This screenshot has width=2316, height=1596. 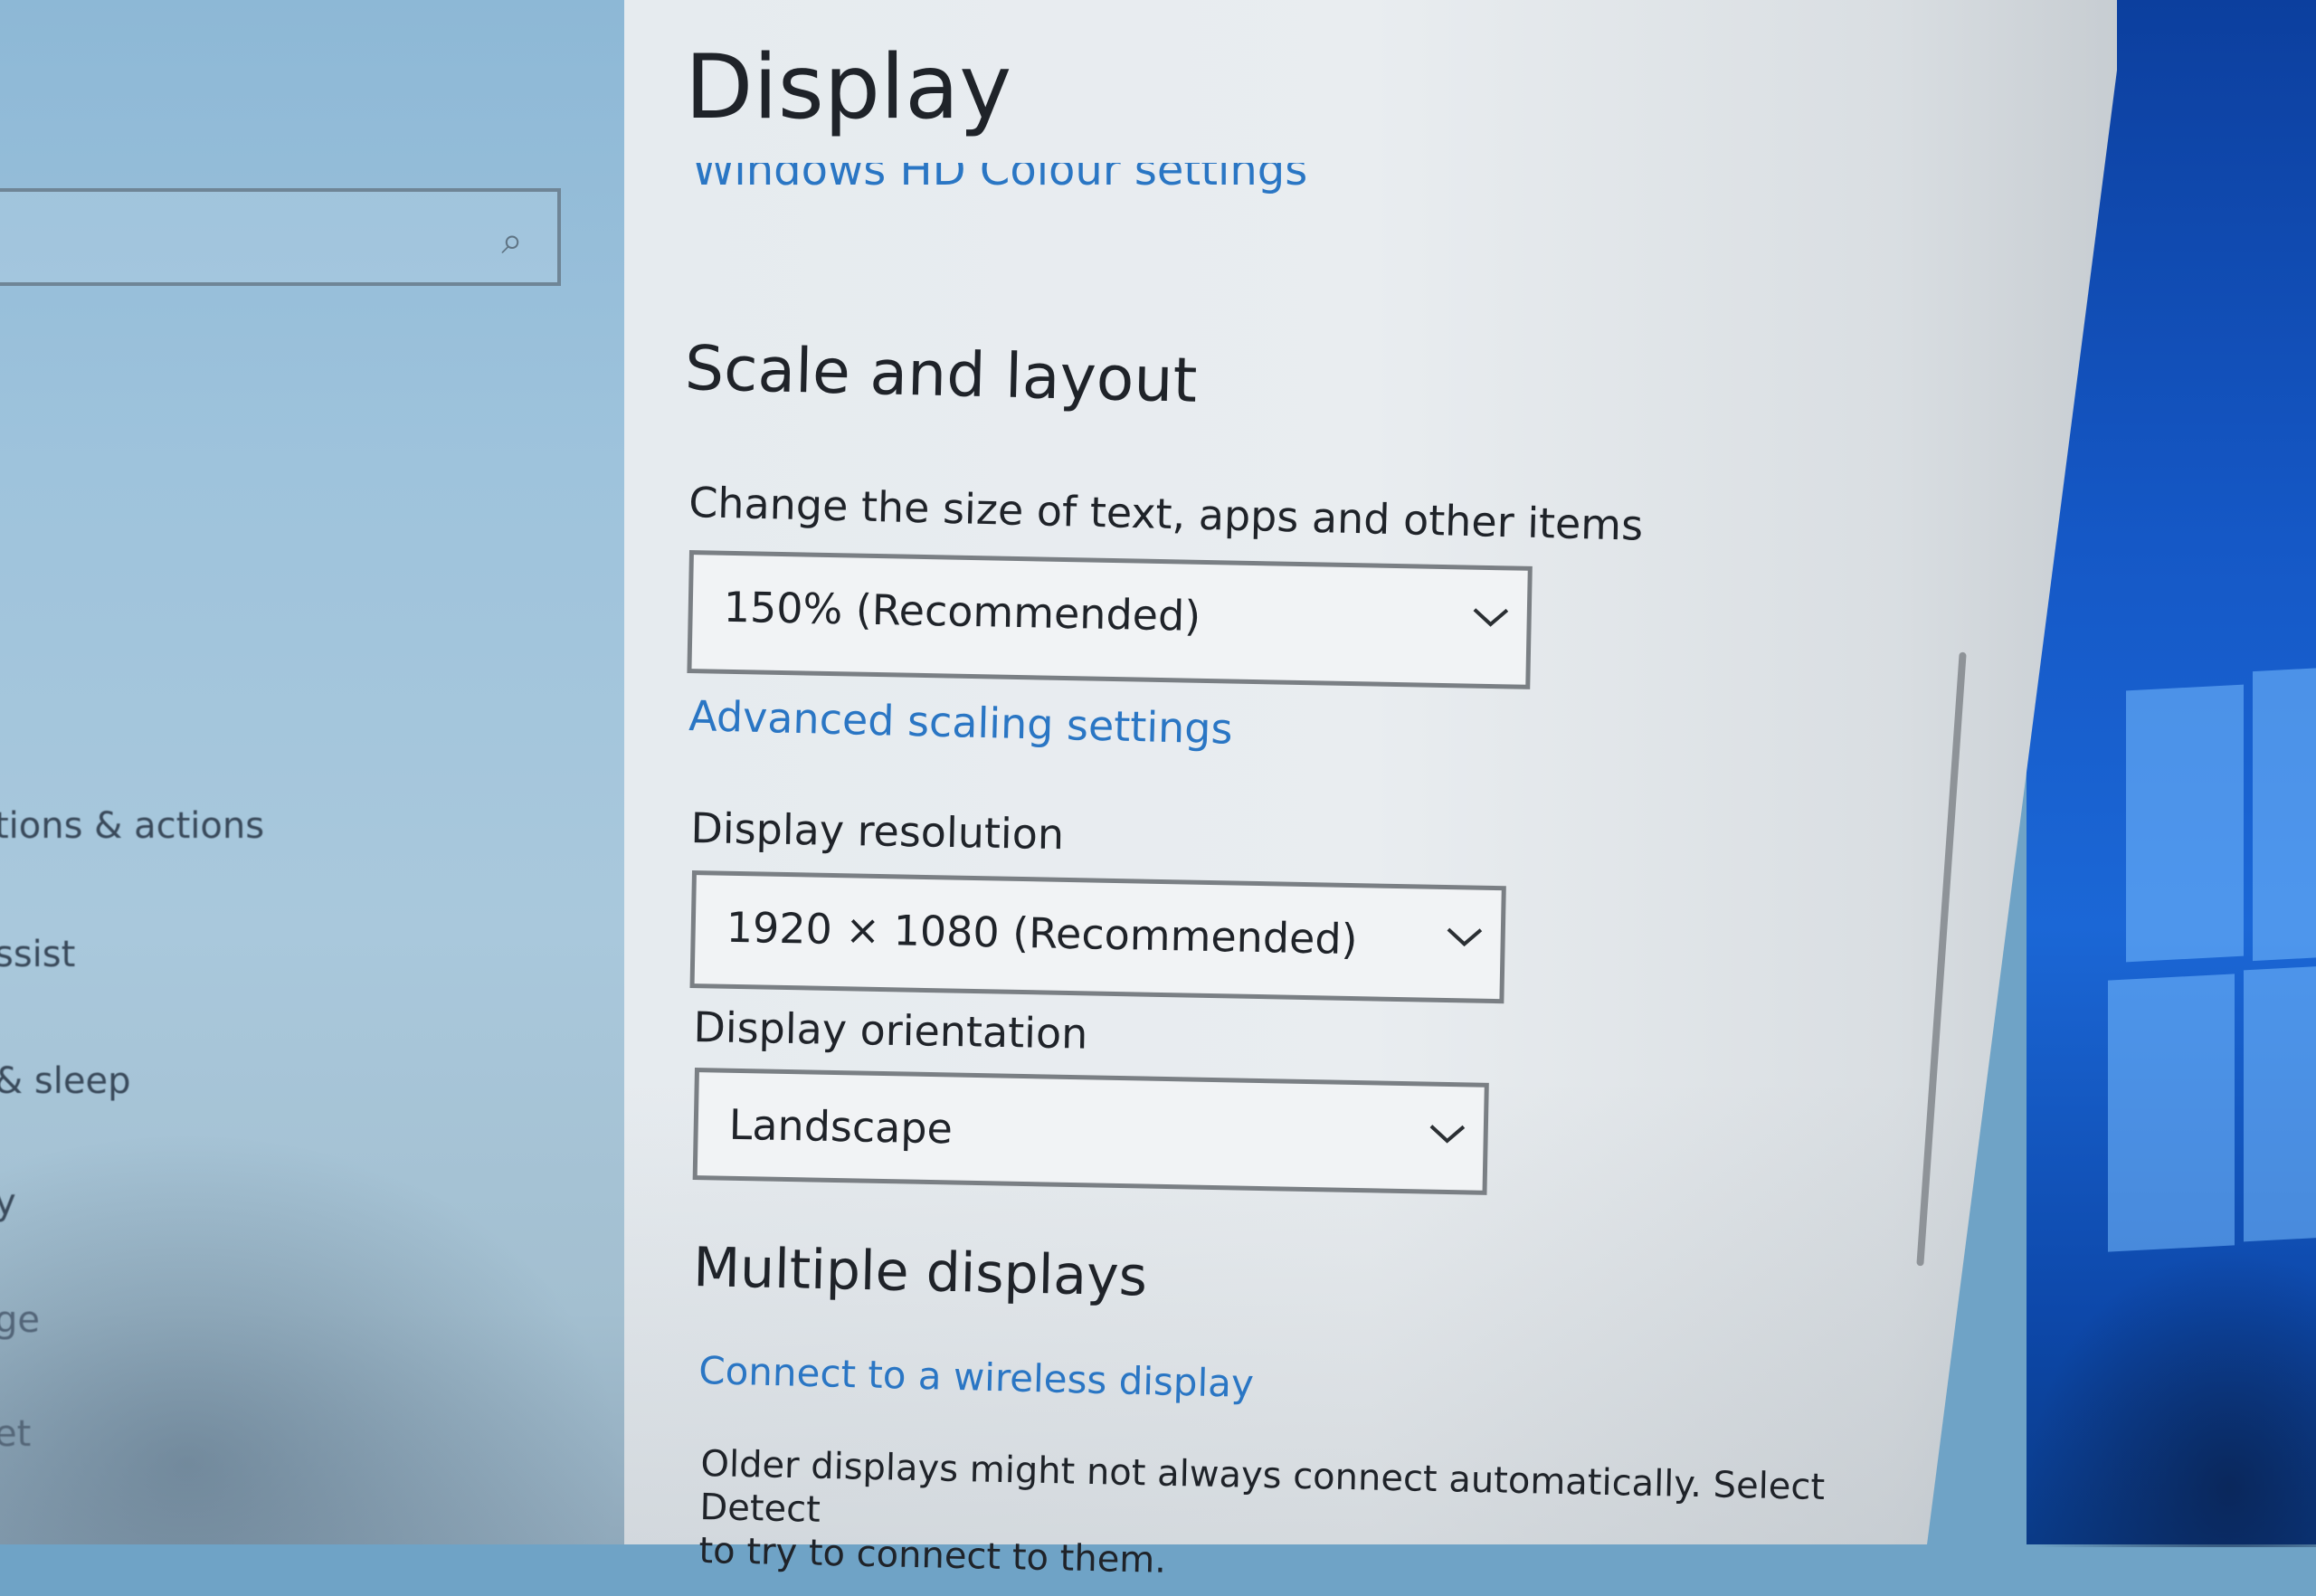 I want to click on sidebar-item-focus-assist: ssist, so click(x=37, y=955).